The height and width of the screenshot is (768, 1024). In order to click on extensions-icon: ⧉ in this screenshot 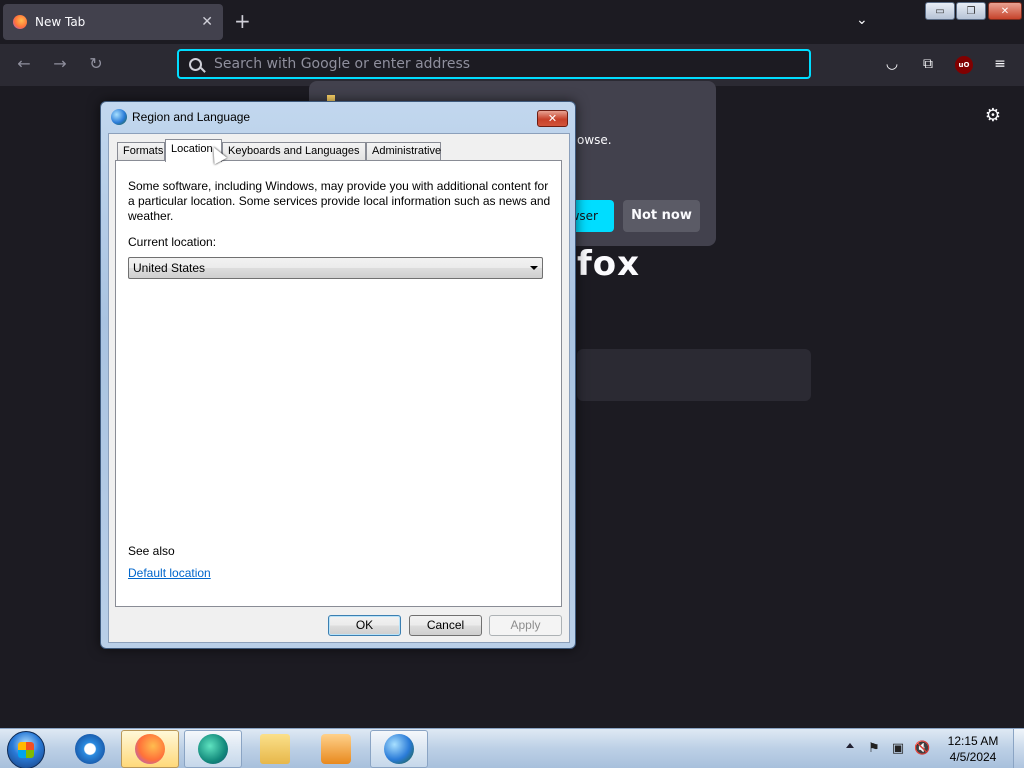, I will do `click(928, 64)`.